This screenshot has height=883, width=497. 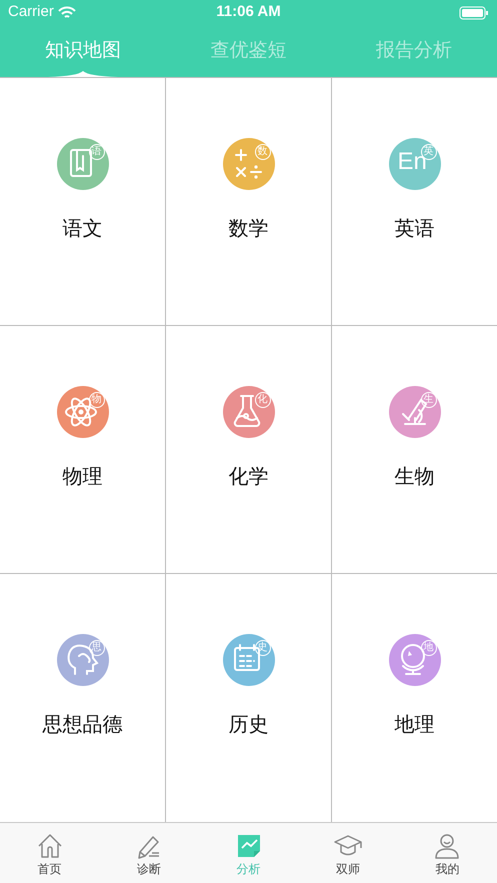 What do you see at coordinates (82, 477) in the screenshot?
I see `subject-label: 物理` at bounding box center [82, 477].